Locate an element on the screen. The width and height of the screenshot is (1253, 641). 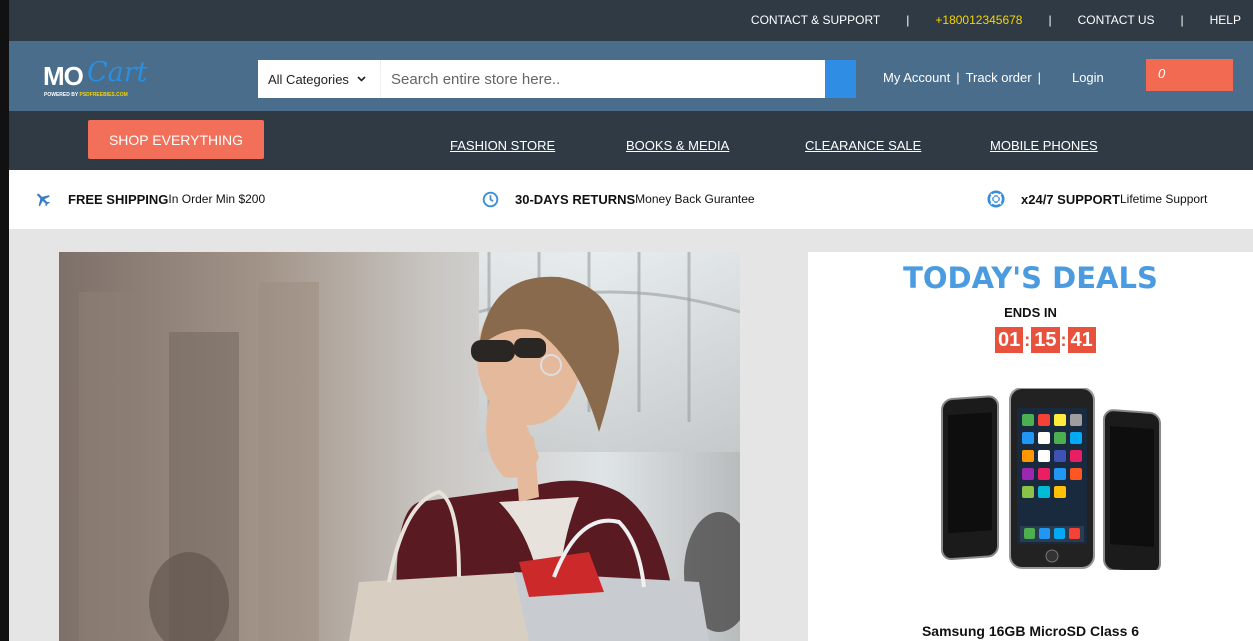
feature-support: x24/7 SUPPORT Lifetime Support is located at coordinates (1097, 199).